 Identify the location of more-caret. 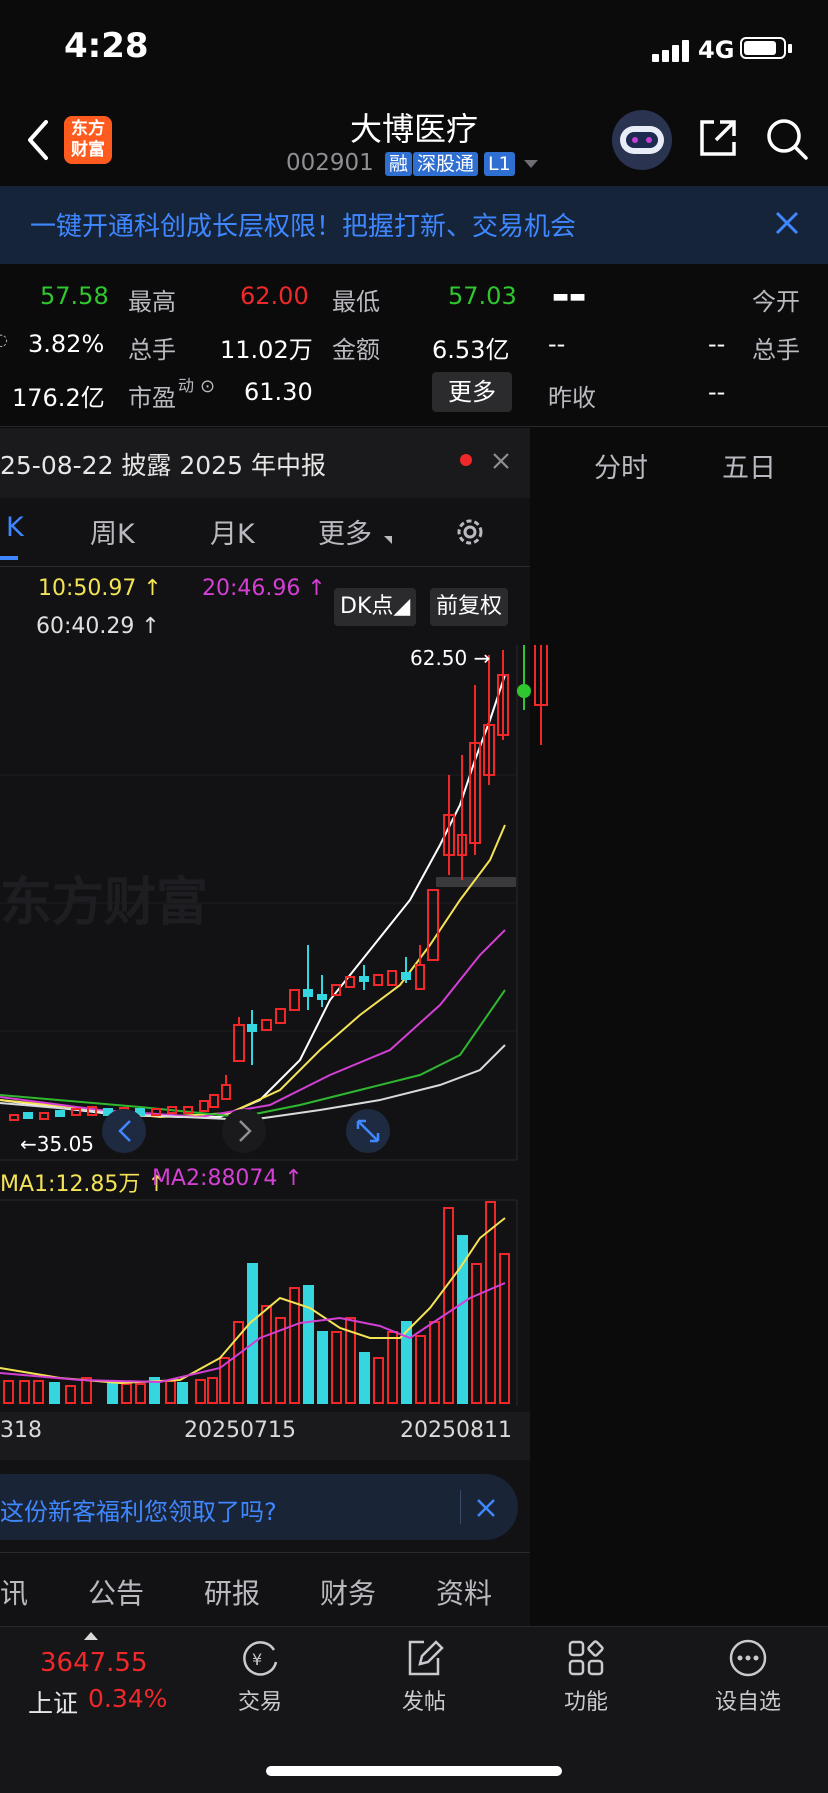
(388, 540).